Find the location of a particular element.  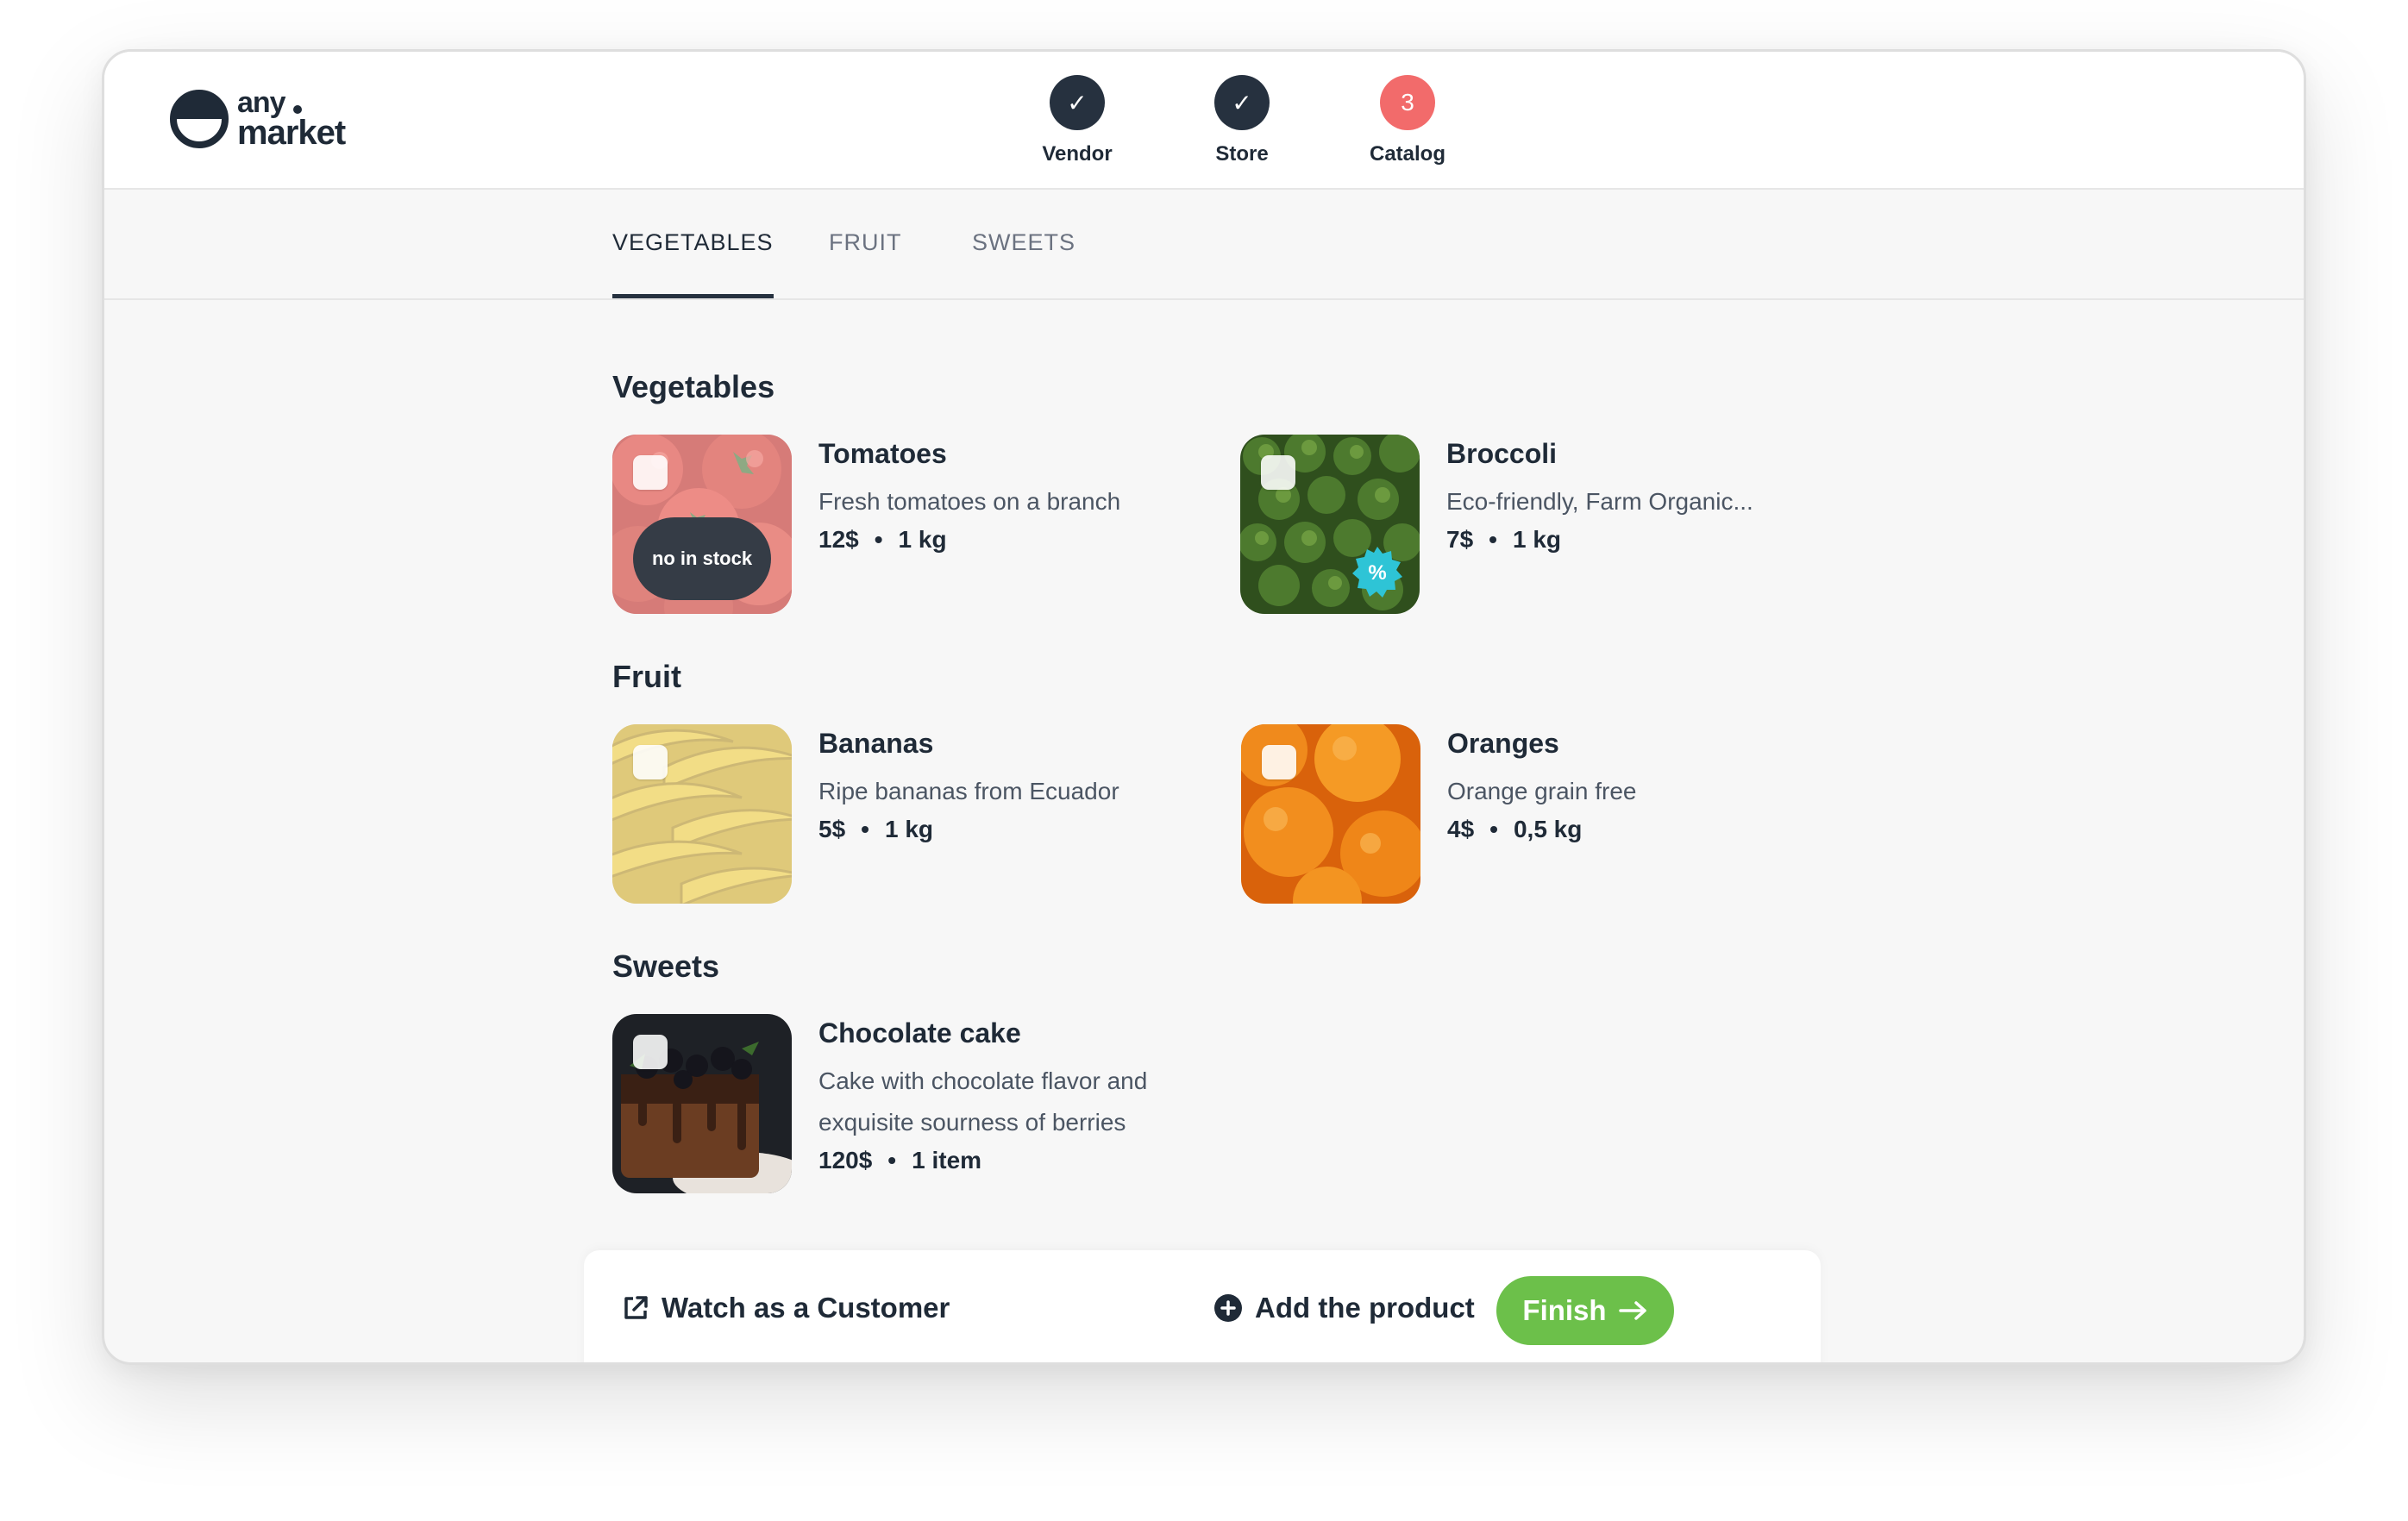

product-price-unit: 12$ • 1 kg is located at coordinates (882, 540).